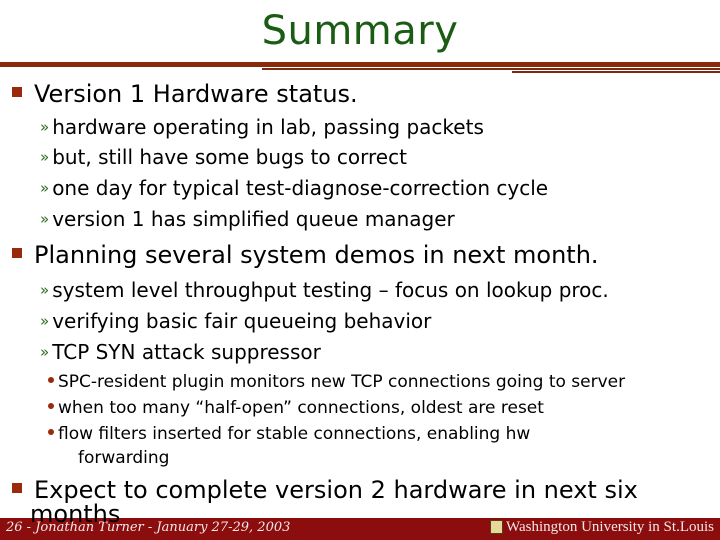 The height and width of the screenshot is (540, 720). What do you see at coordinates (180, 352) in the screenshot?
I see `sub-bullet: » TCP SYN attack suppressor` at bounding box center [180, 352].